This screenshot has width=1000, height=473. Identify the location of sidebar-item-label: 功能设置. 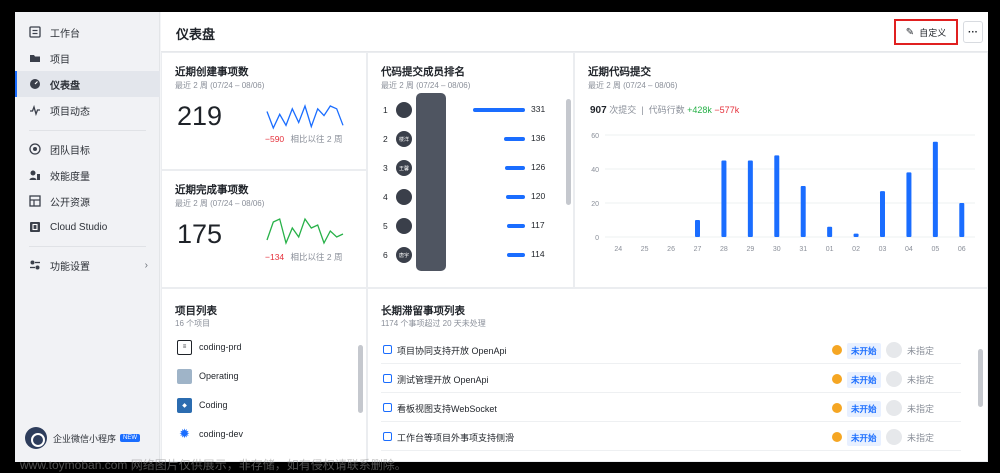
(70, 267).